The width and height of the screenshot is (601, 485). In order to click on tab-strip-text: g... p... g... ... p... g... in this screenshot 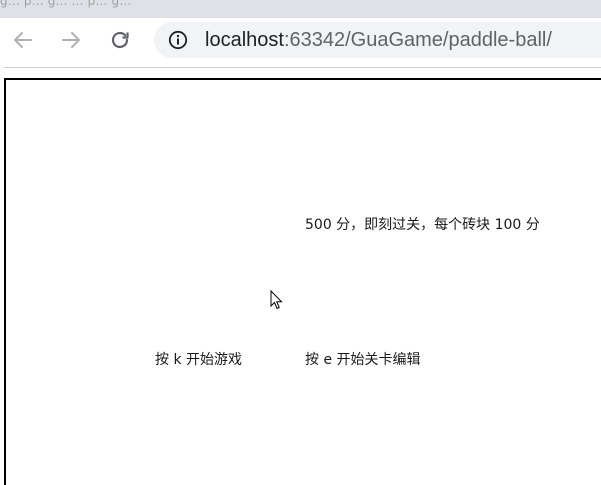, I will do `click(66, 4)`.